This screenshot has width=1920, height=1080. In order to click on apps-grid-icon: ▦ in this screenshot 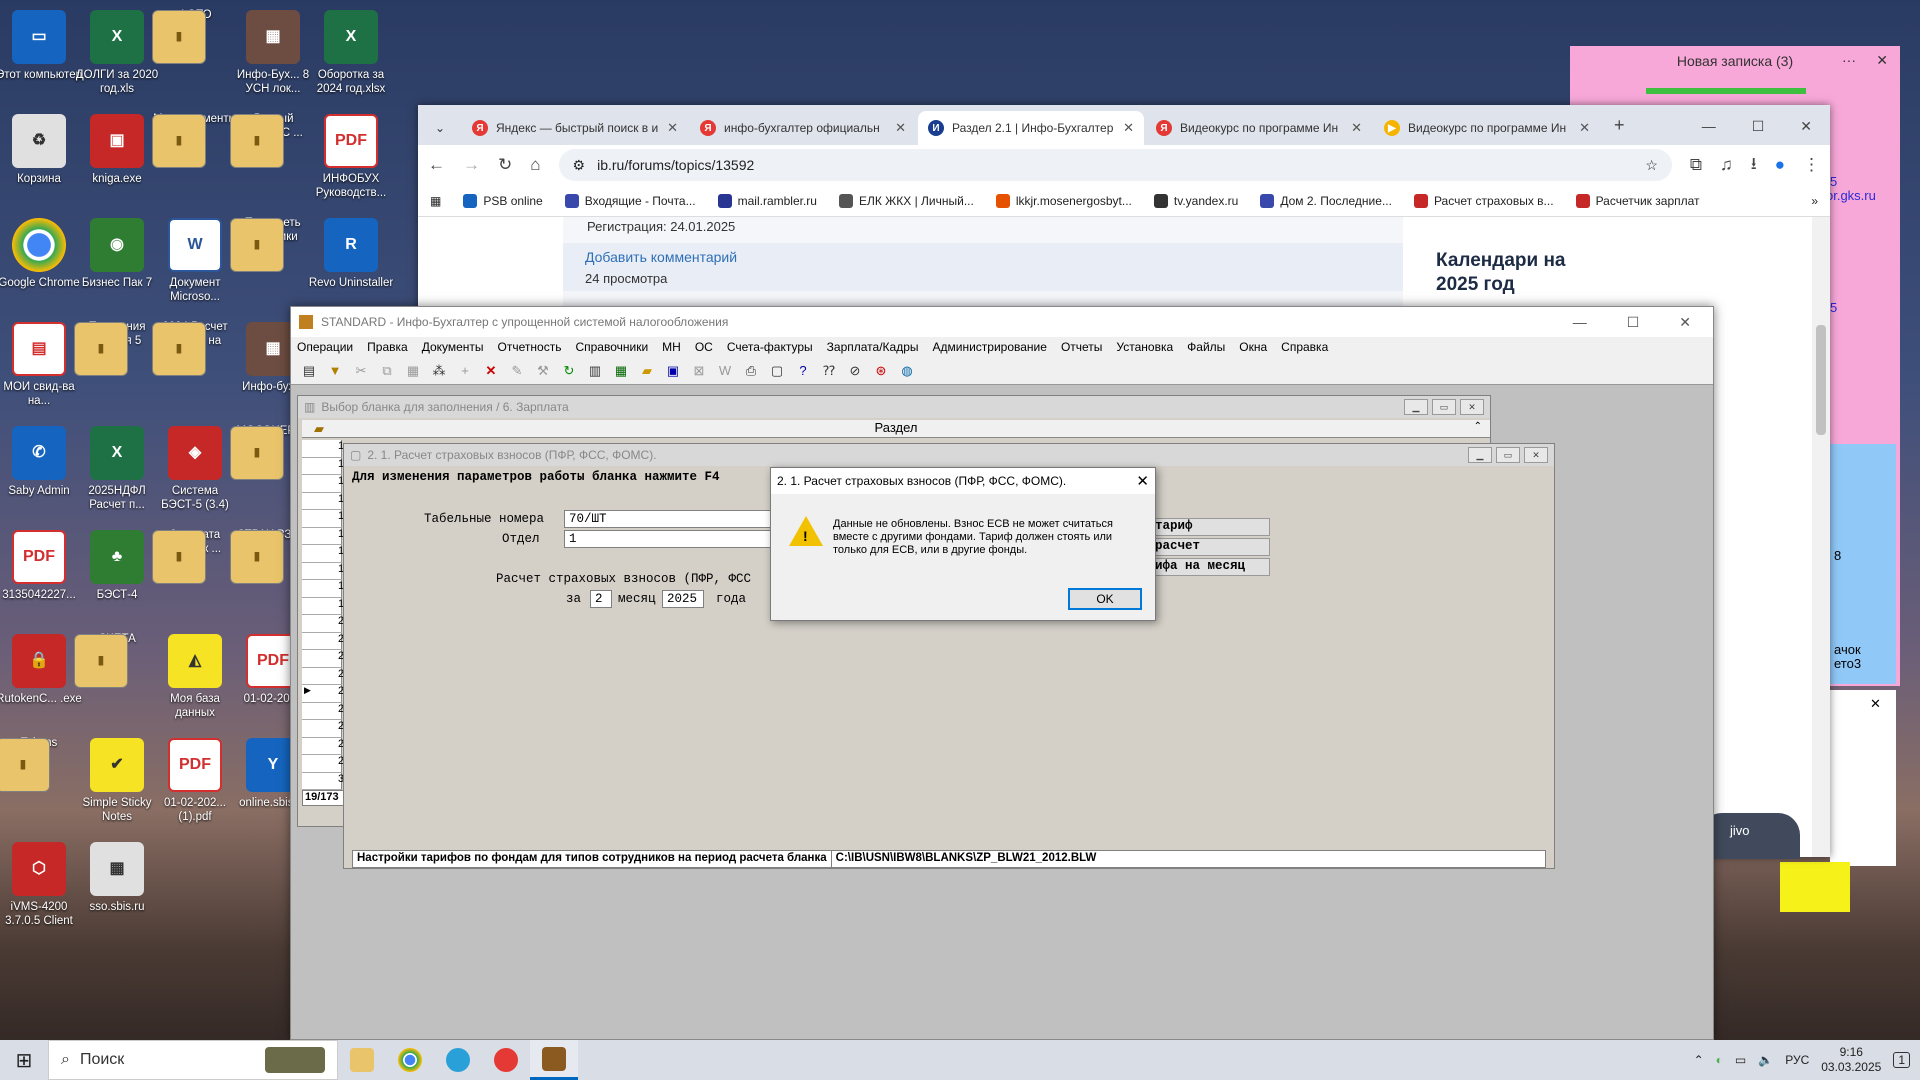, I will do `click(435, 201)`.